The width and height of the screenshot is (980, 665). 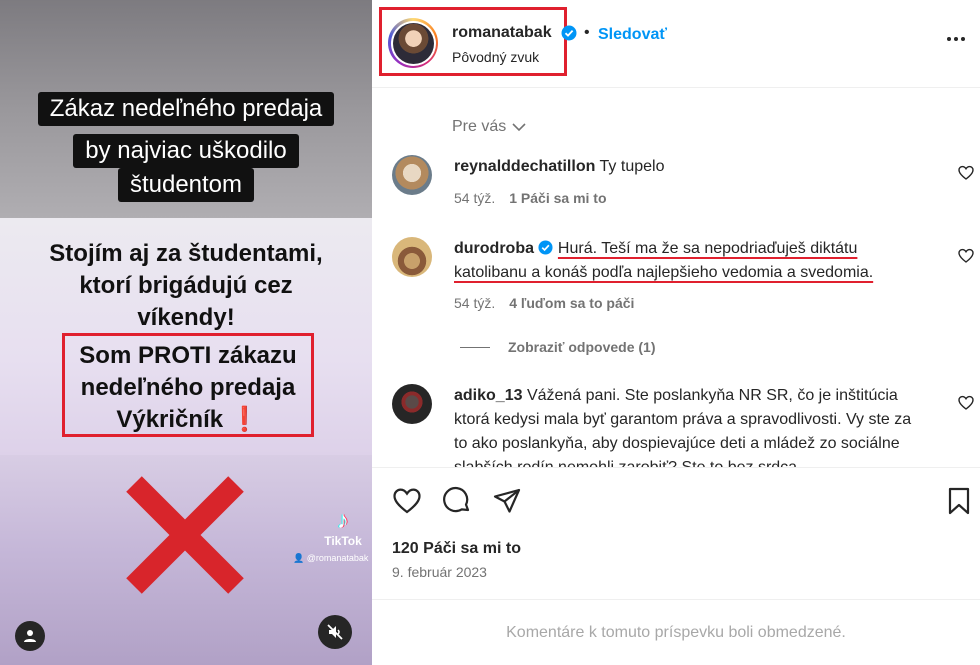 What do you see at coordinates (331, 558) in the screenshot?
I see `tiktok-handle: 👤 @romanatabak` at bounding box center [331, 558].